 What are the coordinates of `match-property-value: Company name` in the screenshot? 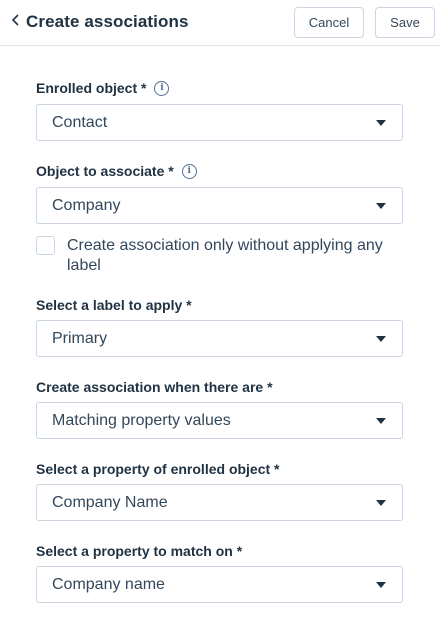 It's located at (108, 584).